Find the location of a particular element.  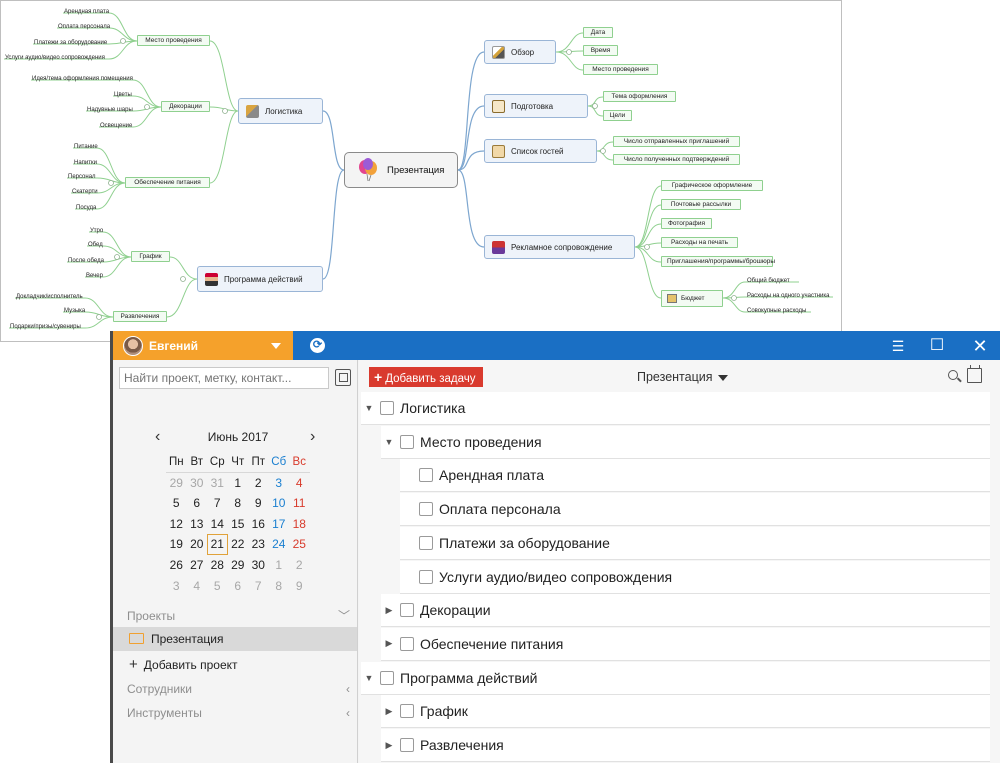

add-task-button: + Добавить задачу is located at coordinates (426, 377).